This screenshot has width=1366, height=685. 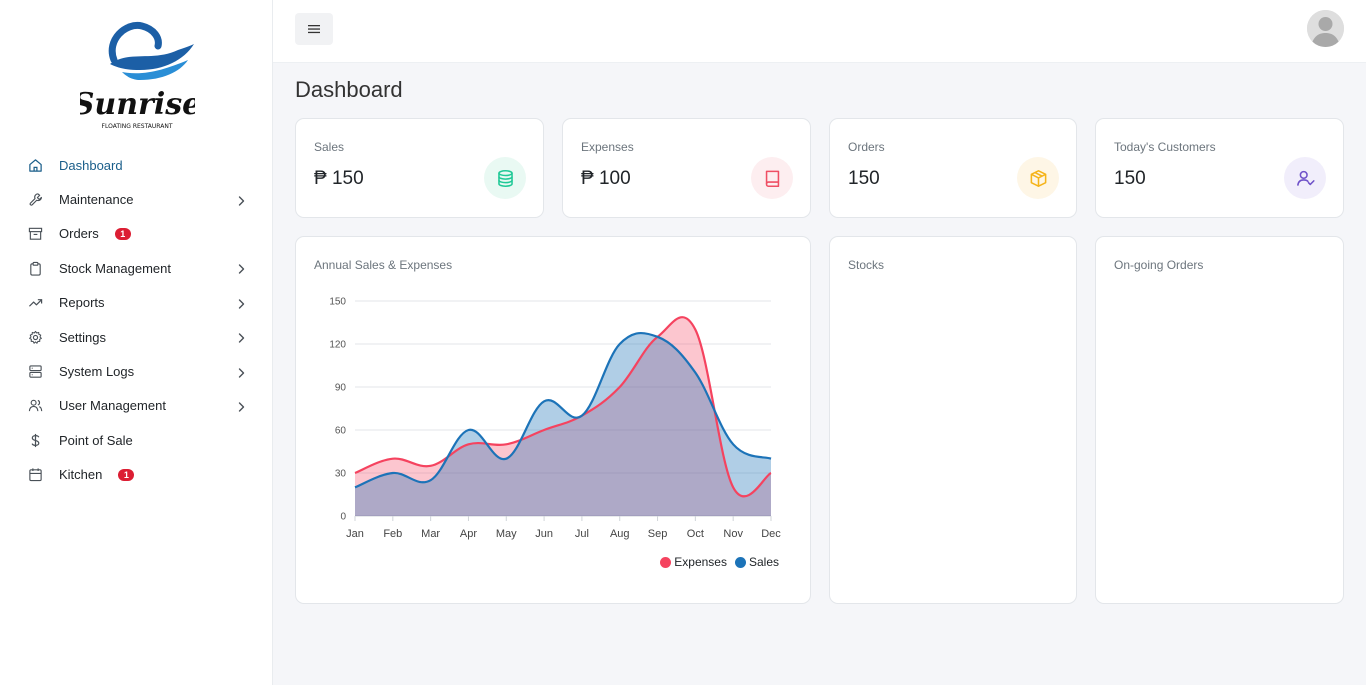 What do you see at coordinates (1219, 168) in the screenshot?
I see `stat-card-today-s-customers: Today's Customers 150` at bounding box center [1219, 168].